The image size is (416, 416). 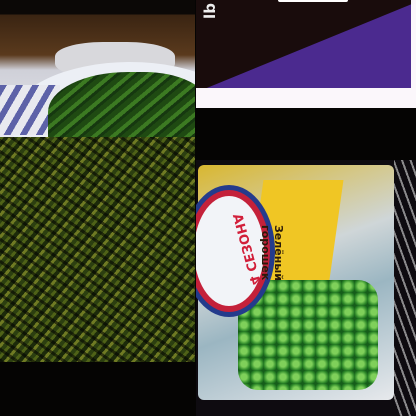 I want to click on chain-decoration, so click(x=405, y=288).